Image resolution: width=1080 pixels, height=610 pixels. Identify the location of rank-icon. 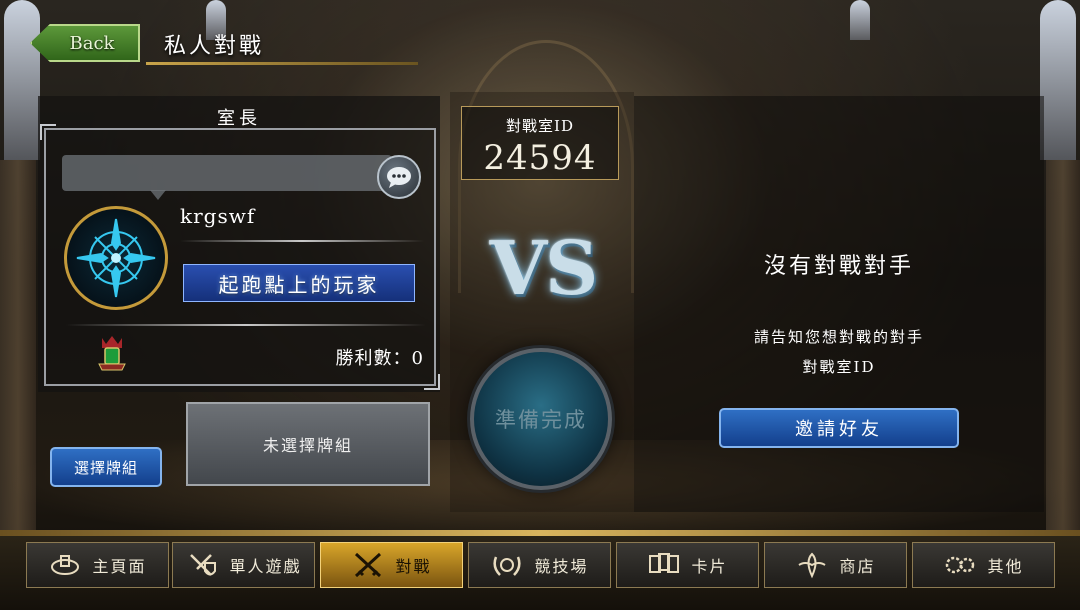
(112, 354).